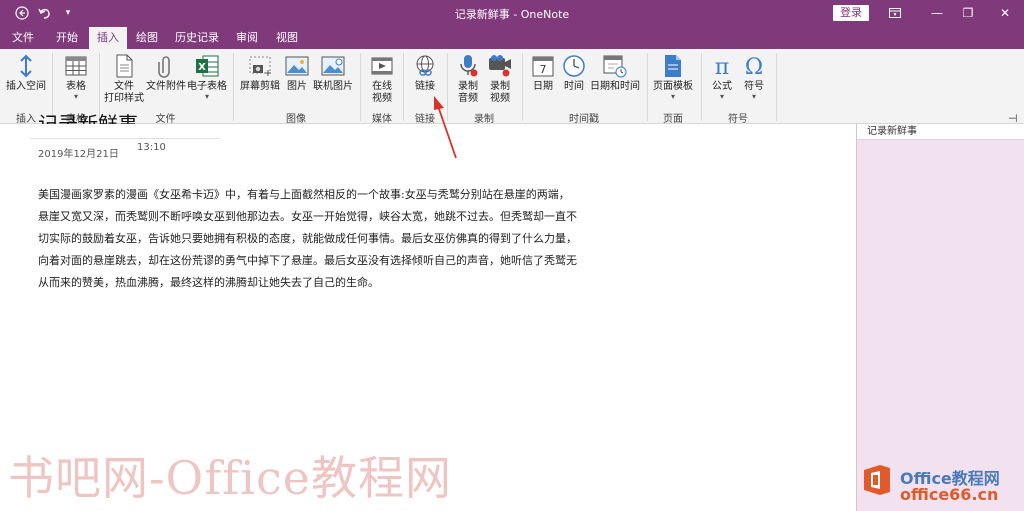 The width and height of the screenshot is (1024, 511). I want to click on watermark-domain: office66.cn, so click(949, 494).